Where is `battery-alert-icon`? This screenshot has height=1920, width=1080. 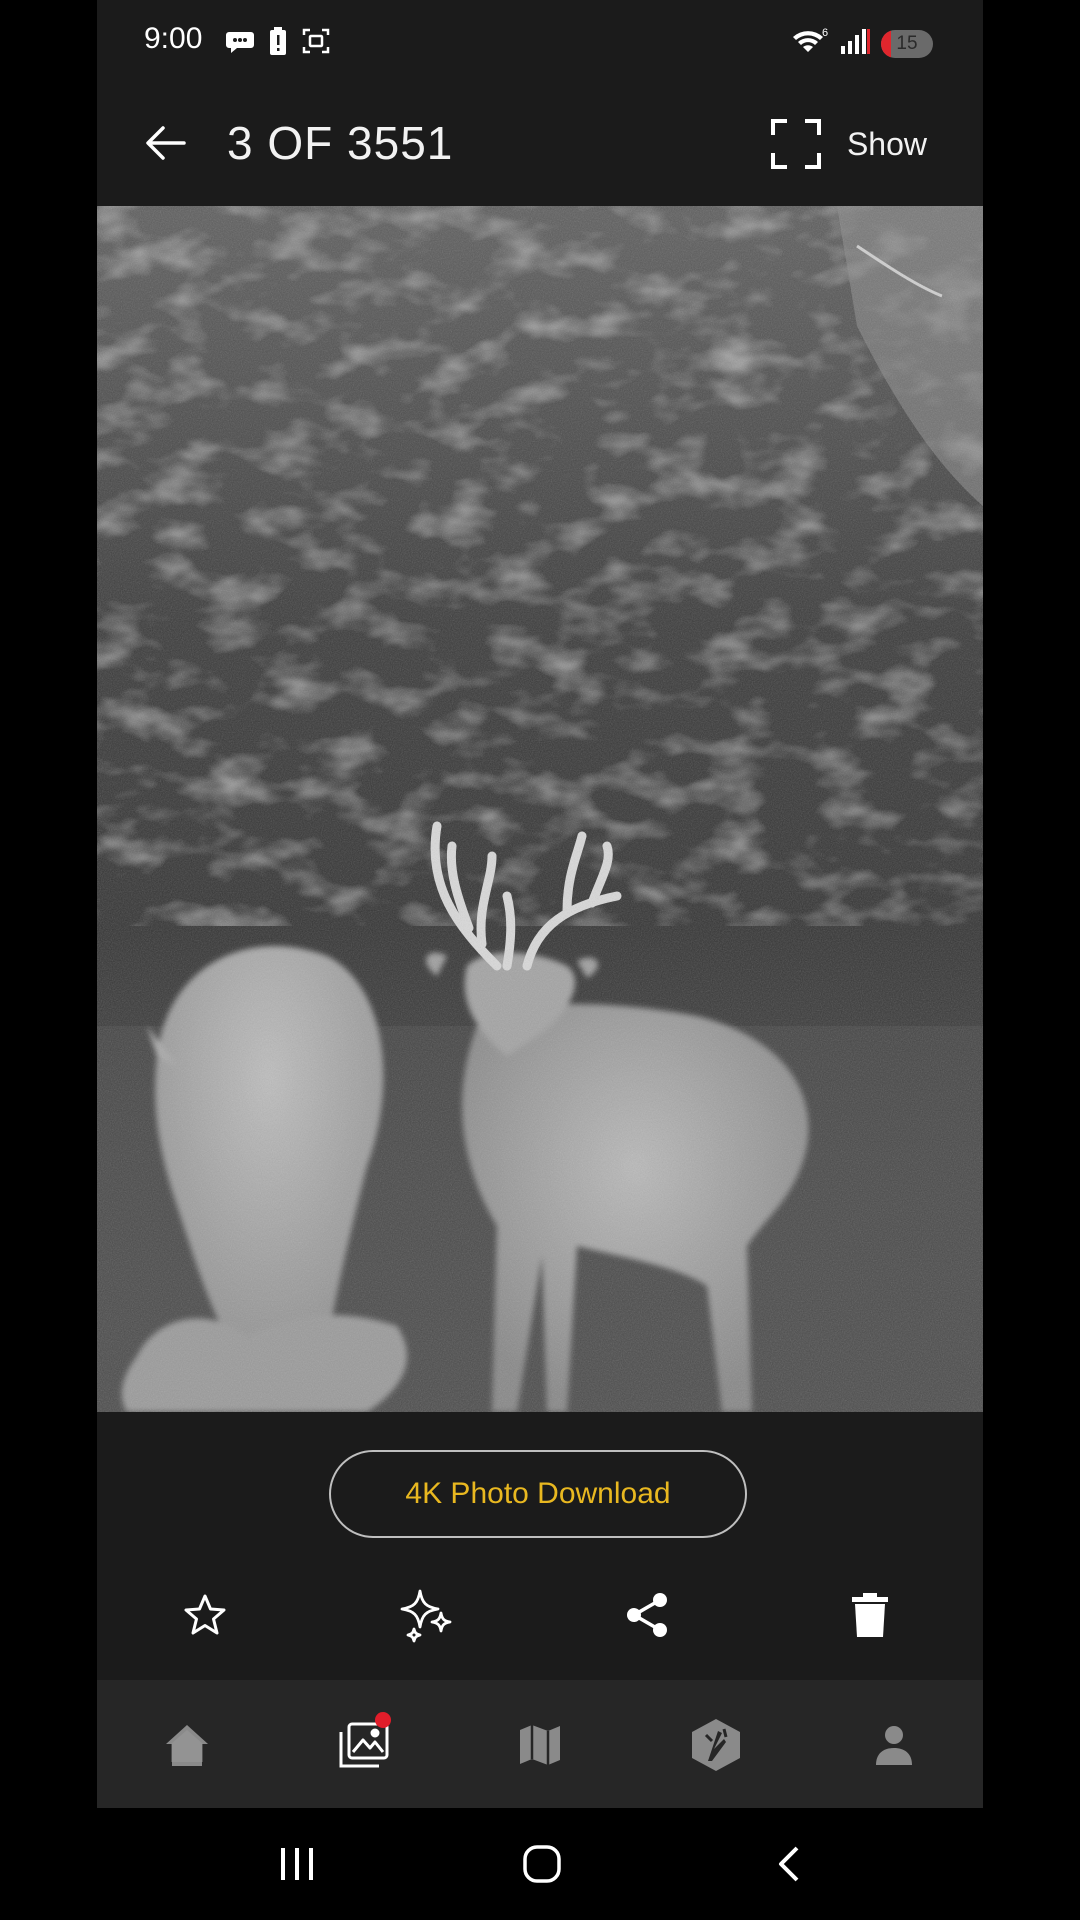
battery-alert-icon is located at coordinates (278, 43).